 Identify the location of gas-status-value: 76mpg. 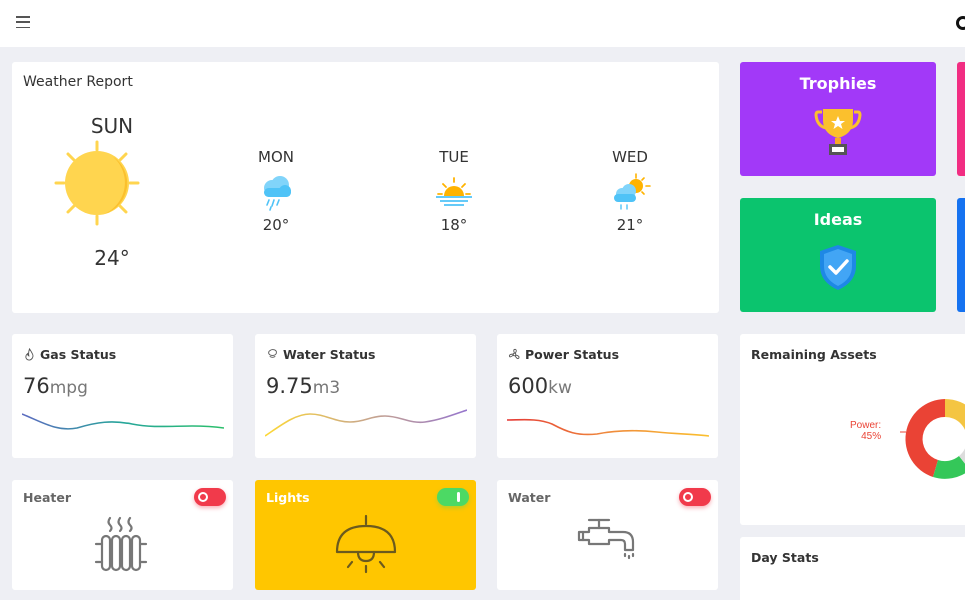
(55, 386).